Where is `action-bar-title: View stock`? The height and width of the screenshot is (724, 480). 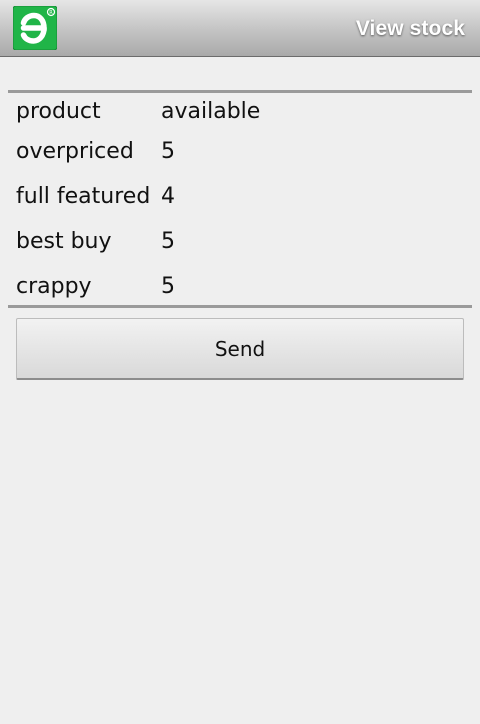 action-bar-title: View stock is located at coordinates (410, 28).